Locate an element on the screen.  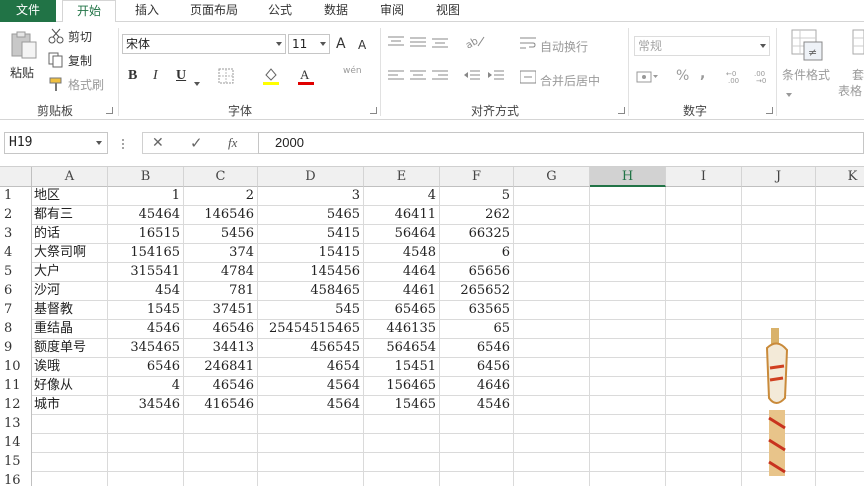
cell-e3: 56464 is located at coordinates (402, 234).